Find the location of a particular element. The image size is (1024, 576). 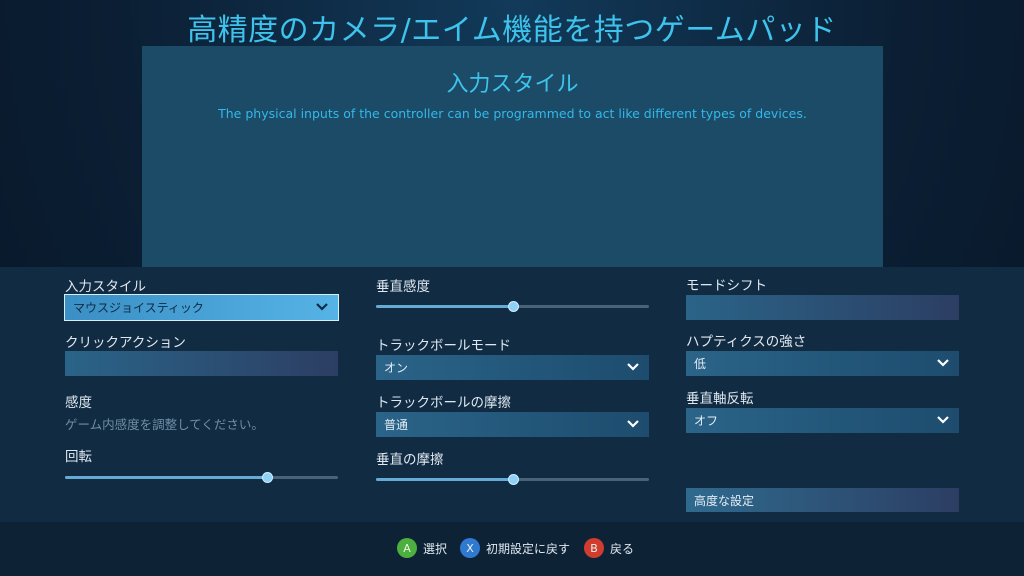

mode-shift-label: モードシフト is located at coordinates (726, 286).